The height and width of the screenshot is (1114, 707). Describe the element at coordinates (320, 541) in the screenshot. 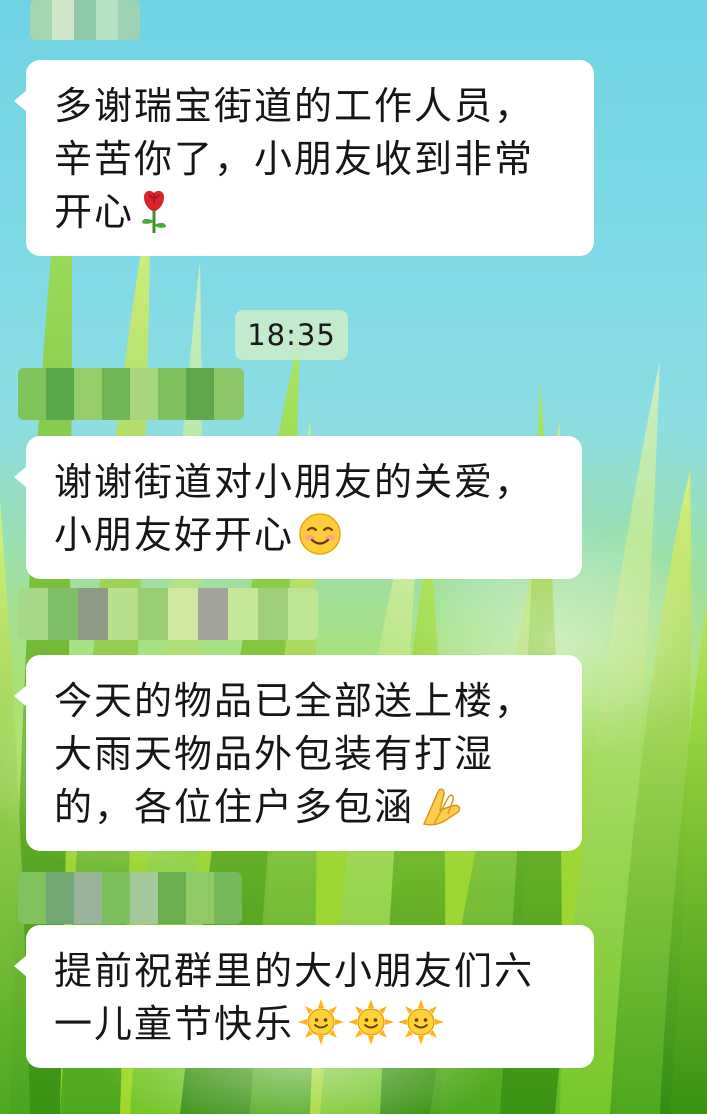

I see `smiling-face-emoji` at that location.